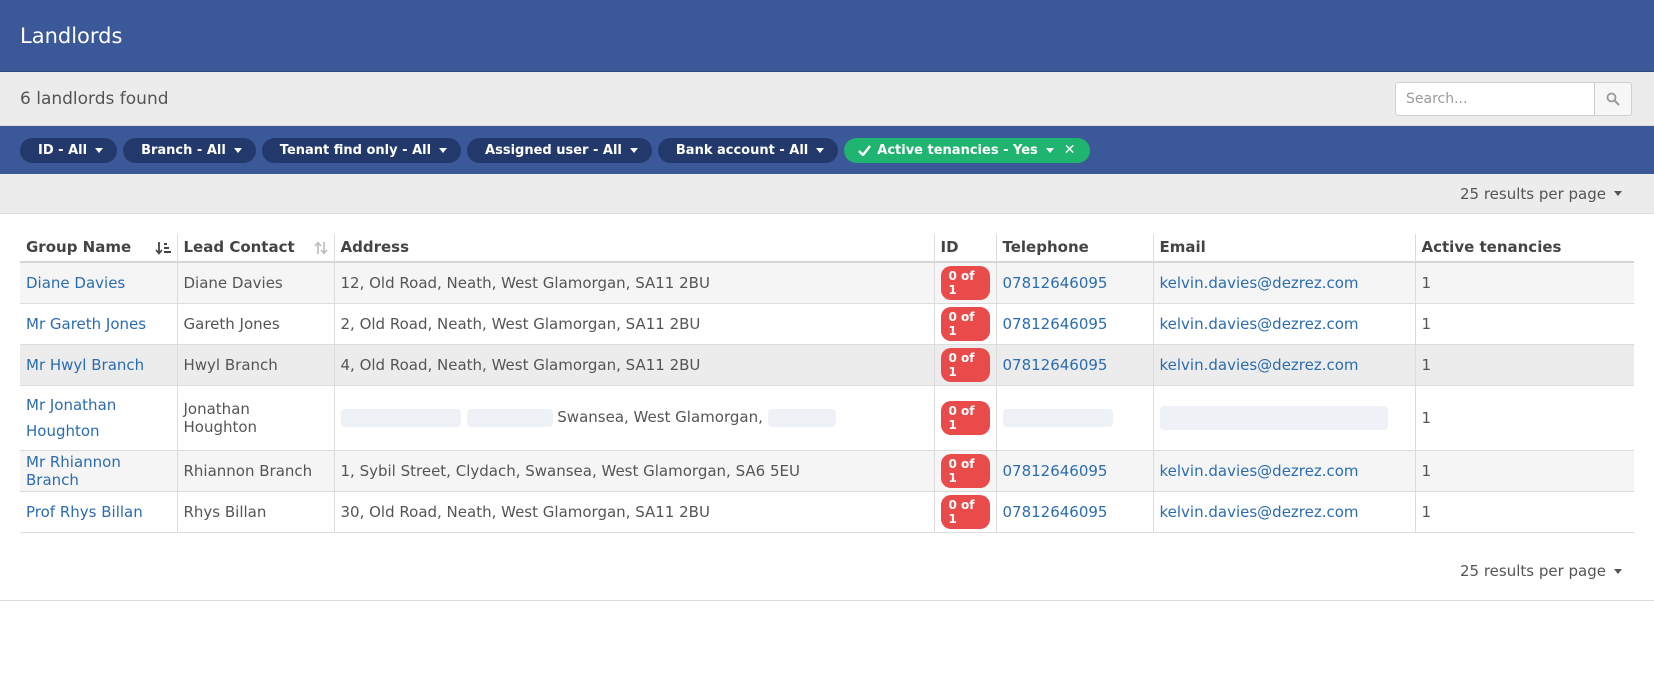  I want to click on filter-label: Bank account - All, so click(742, 150).